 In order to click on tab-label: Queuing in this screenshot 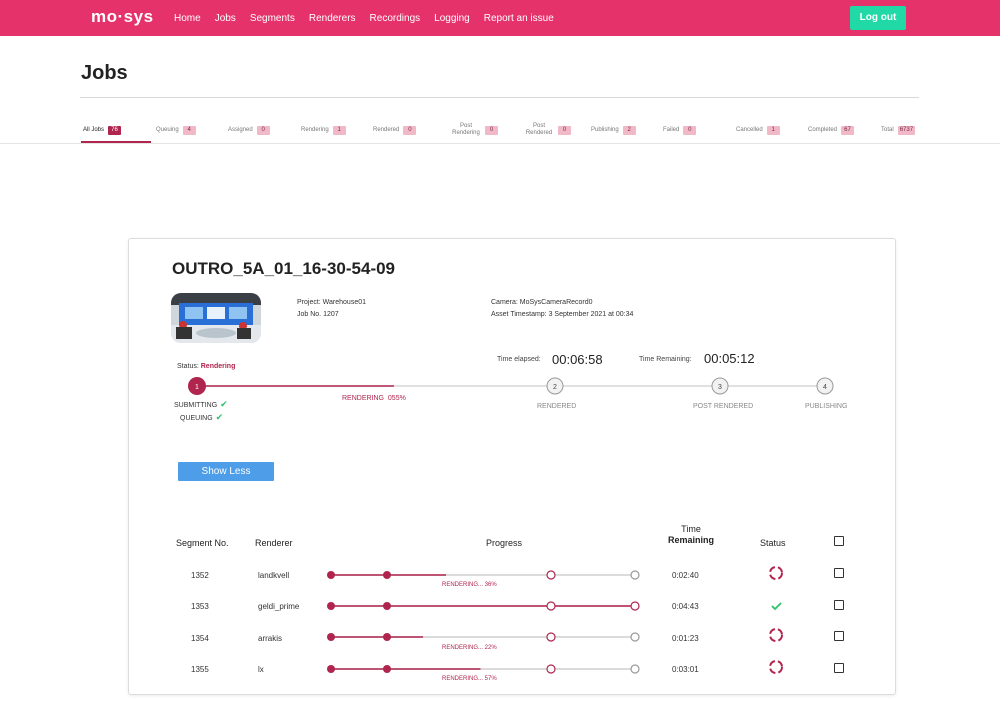, I will do `click(167, 129)`.